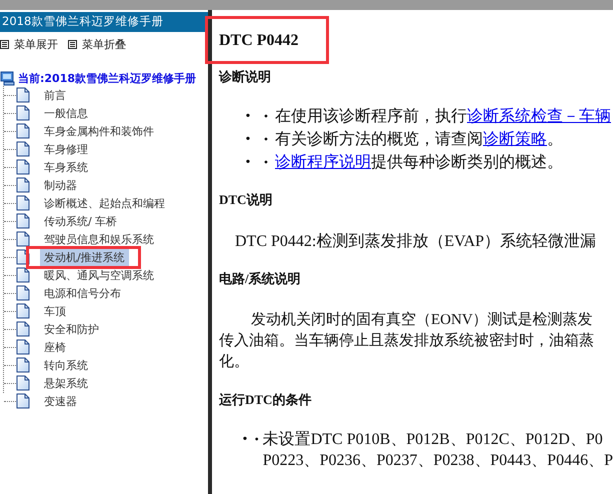  I want to click on tree-item: 座椅, so click(55, 347).